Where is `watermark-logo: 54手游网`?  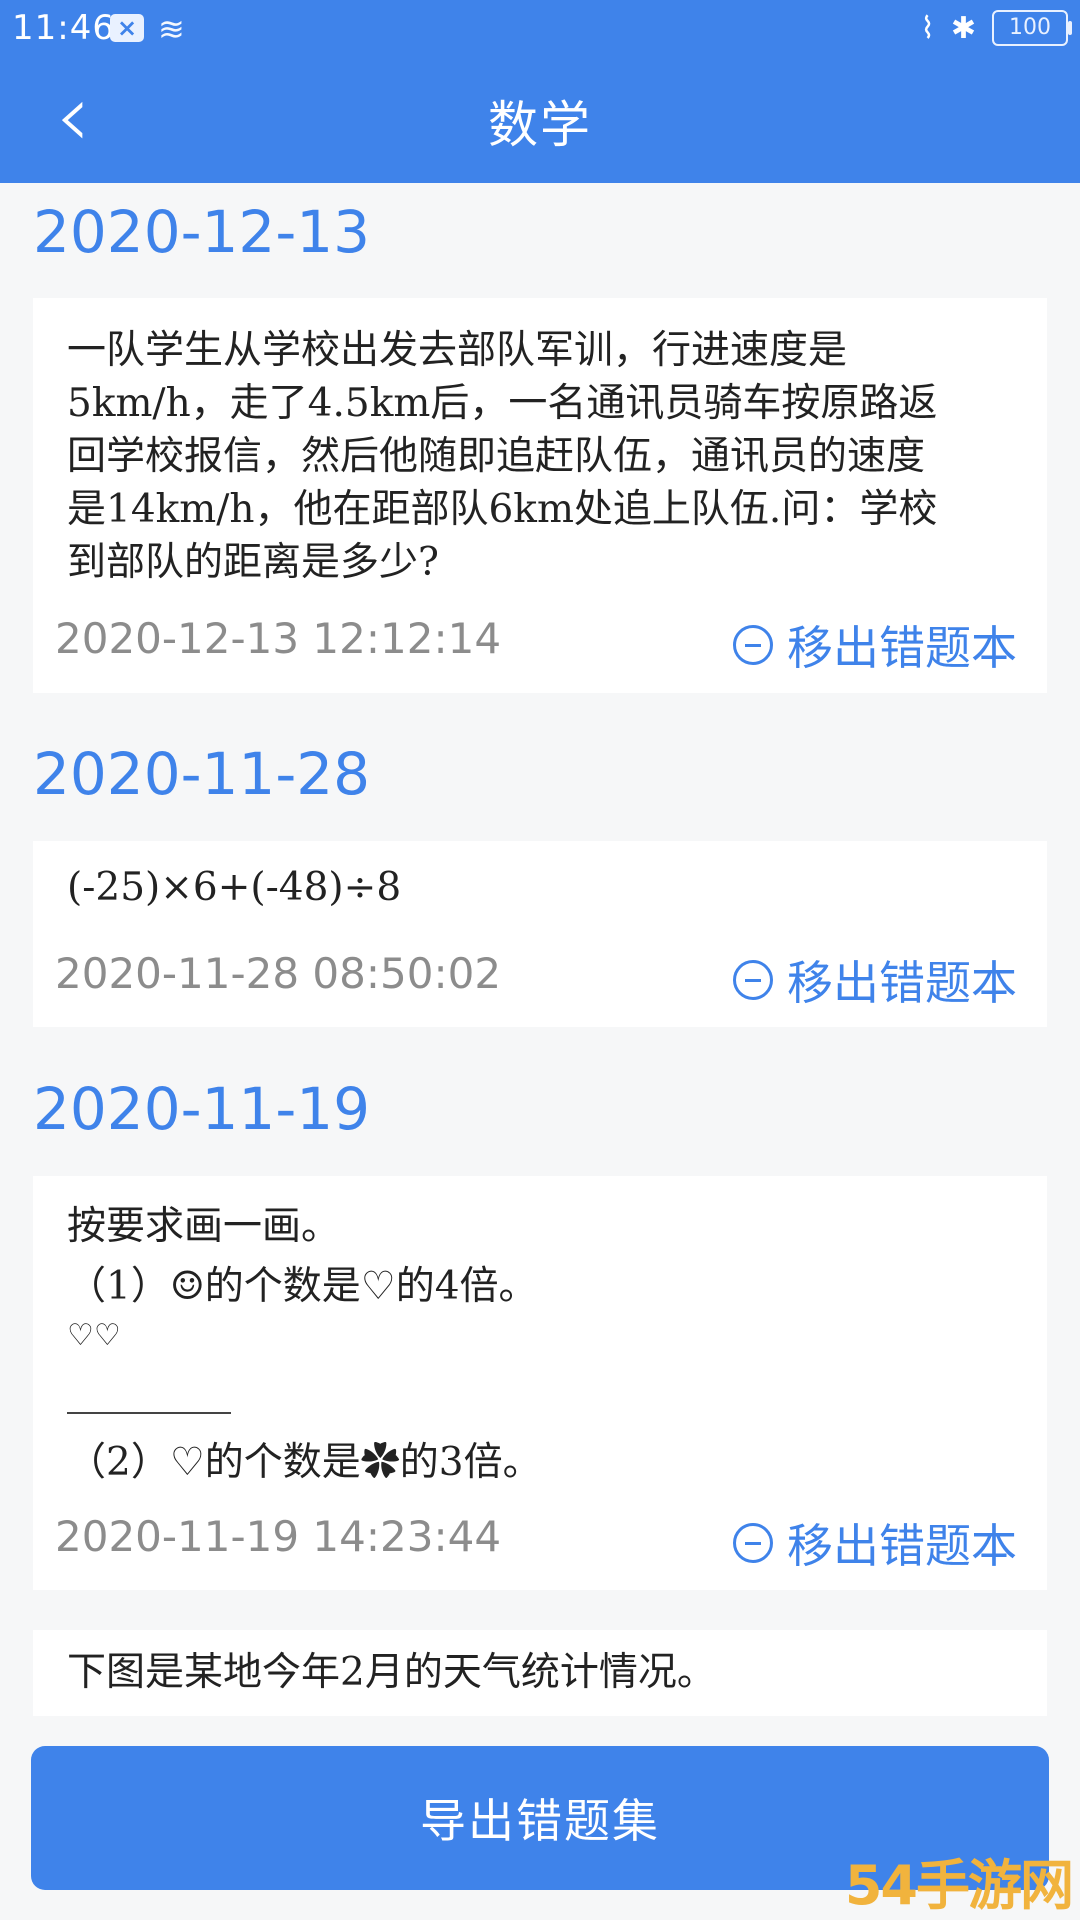
watermark-logo: 54手游网 is located at coordinates (959, 1887).